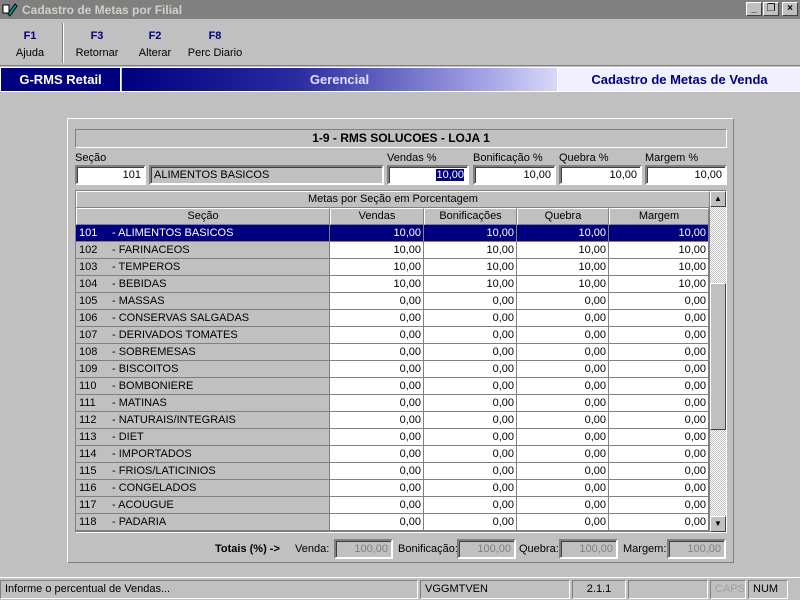 The image size is (800, 600). What do you see at coordinates (221, 471) in the screenshot?
I see `row-name-cell: - FRIOS/LATICINIOS` at bounding box center [221, 471].